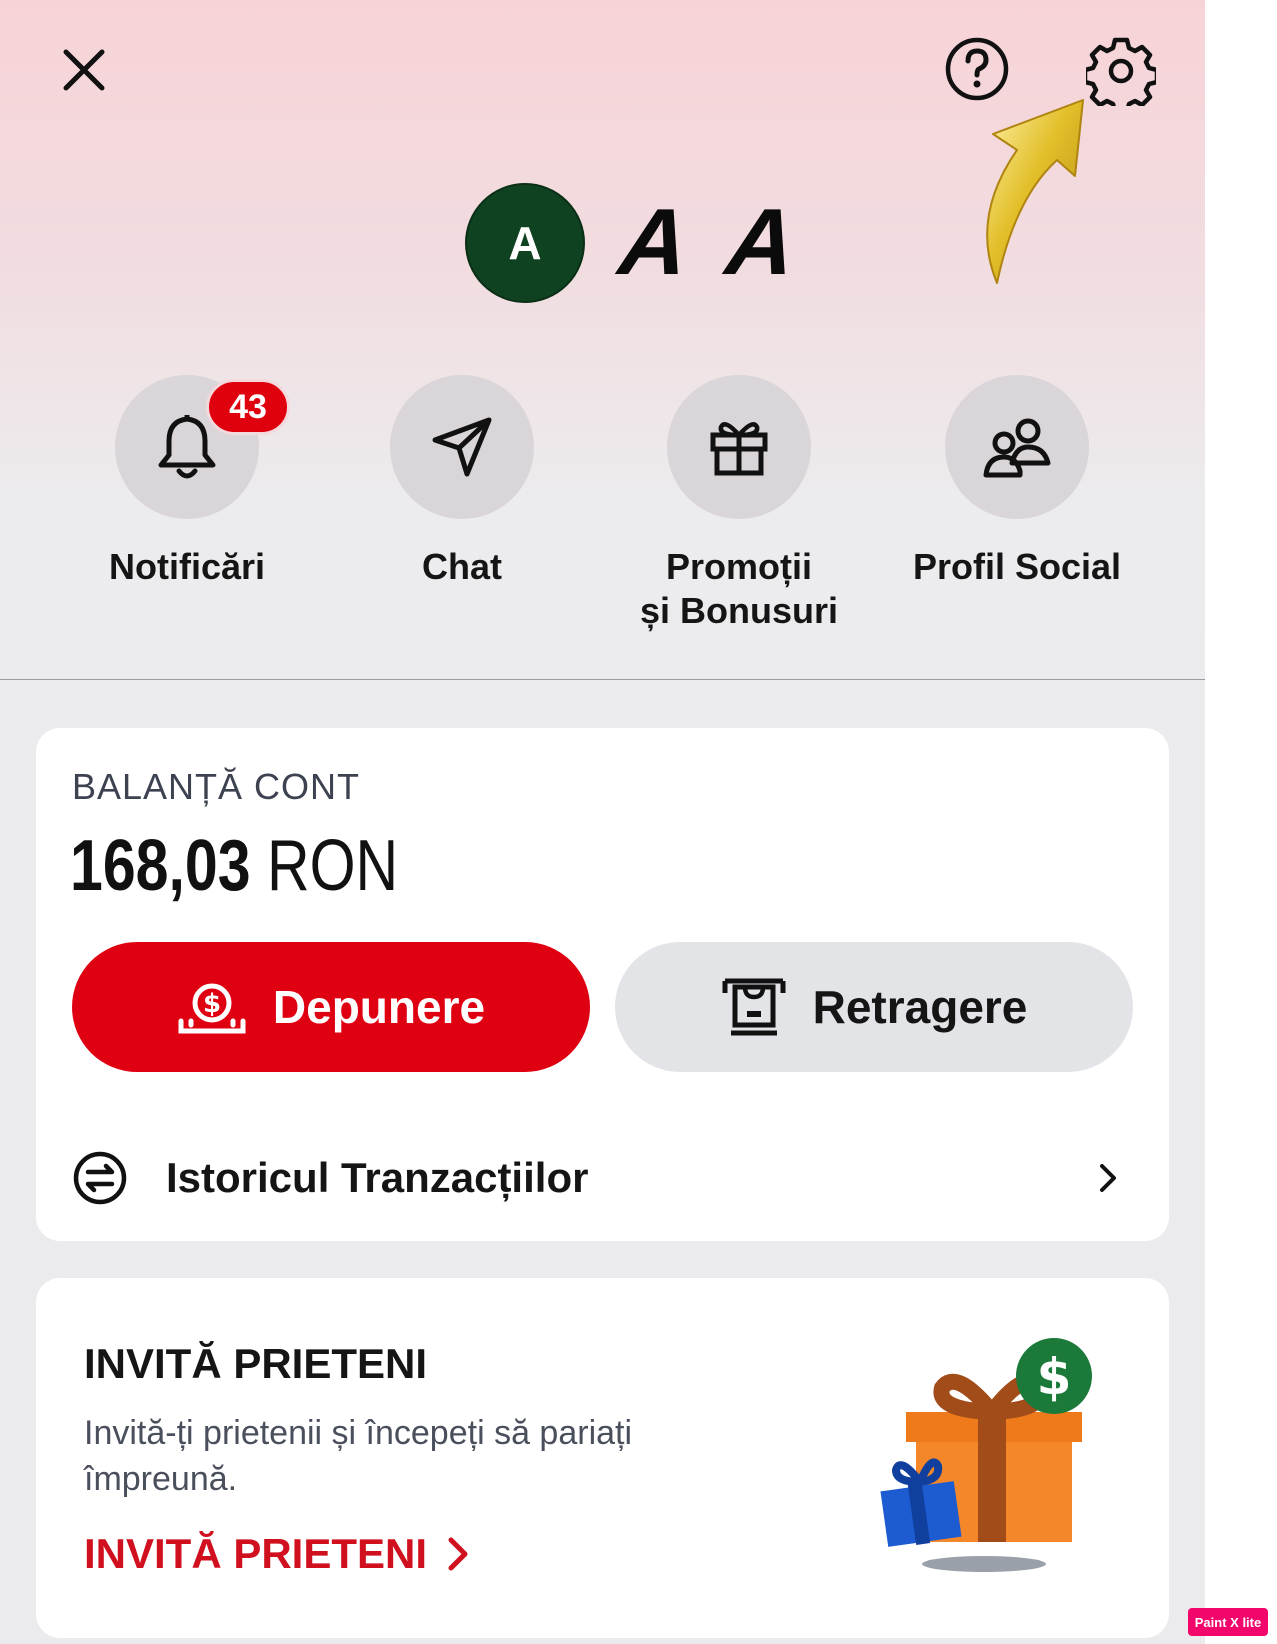  What do you see at coordinates (754, 1007) in the screenshot?
I see `atm-withdraw-icon` at bounding box center [754, 1007].